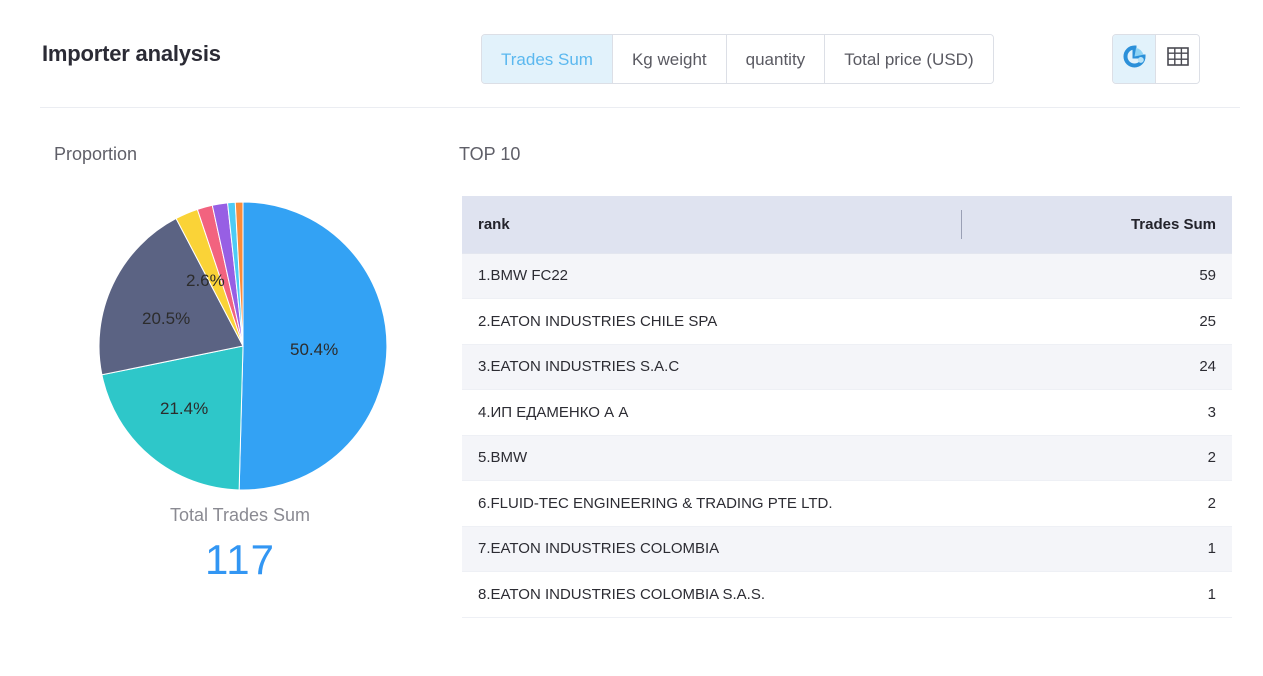 The height and width of the screenshot is (676, 1263). Describe the element at coordinates (240, 515) in the screenshot. I see `total-caption: Total Trades Sum` at that location.